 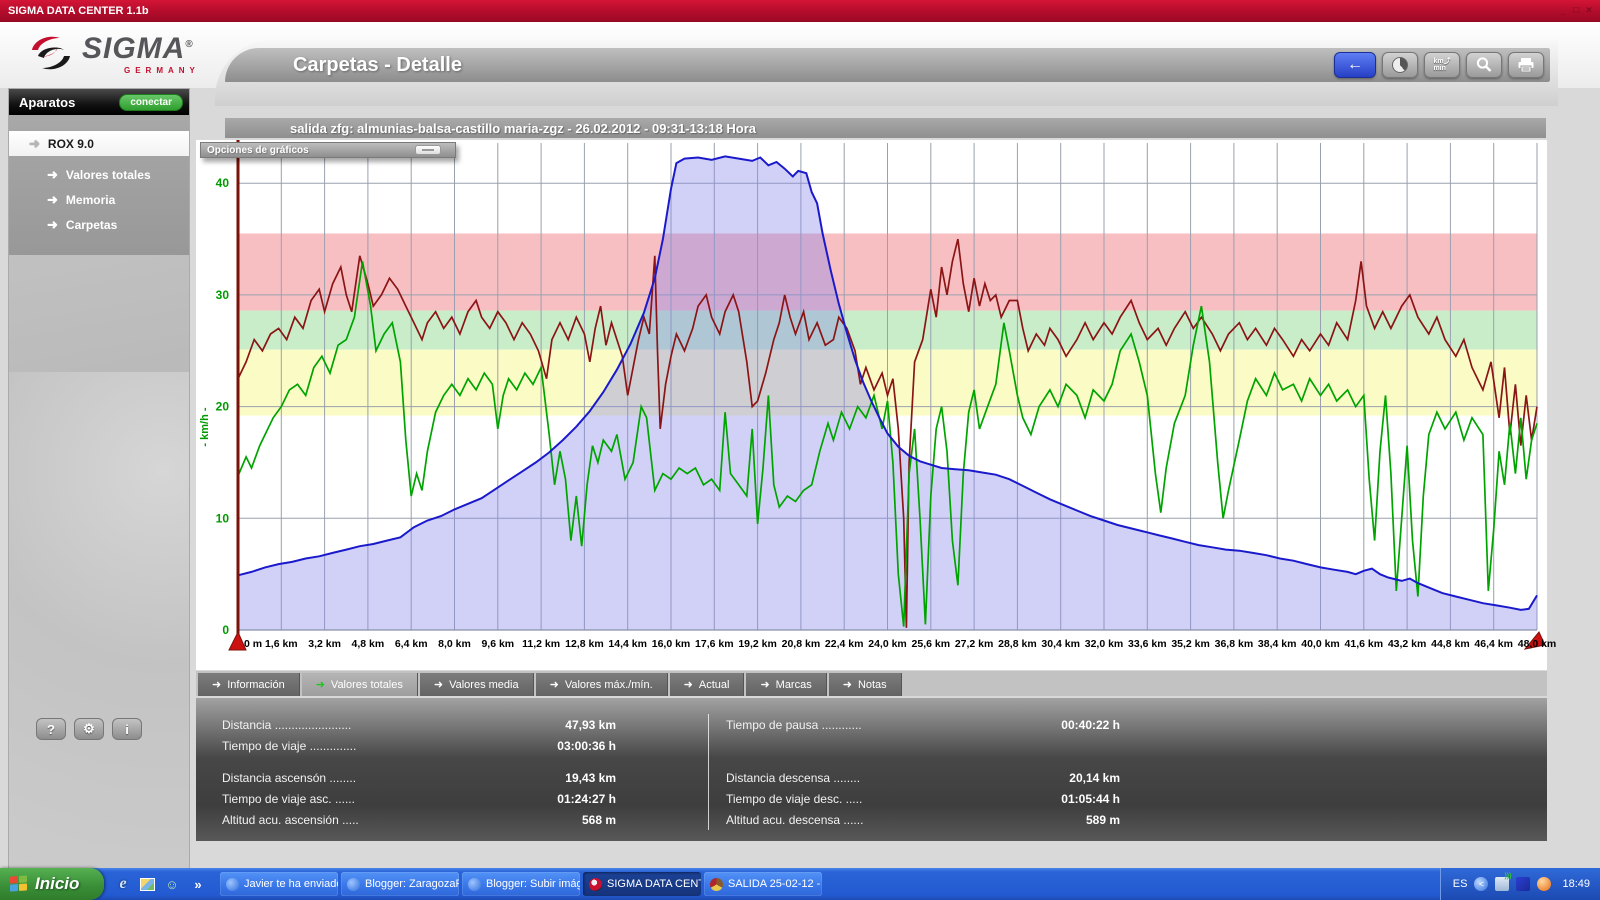 I want to click on sidebar-item-label: ROX 9.0, so click(x=70, y=143).